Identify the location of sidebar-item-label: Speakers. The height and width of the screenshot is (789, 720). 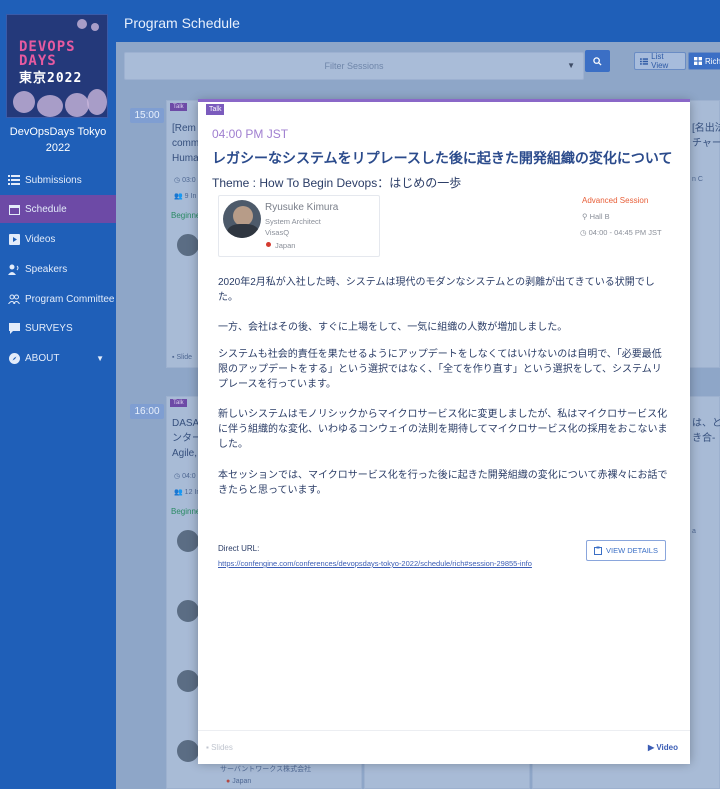
(46, 269).